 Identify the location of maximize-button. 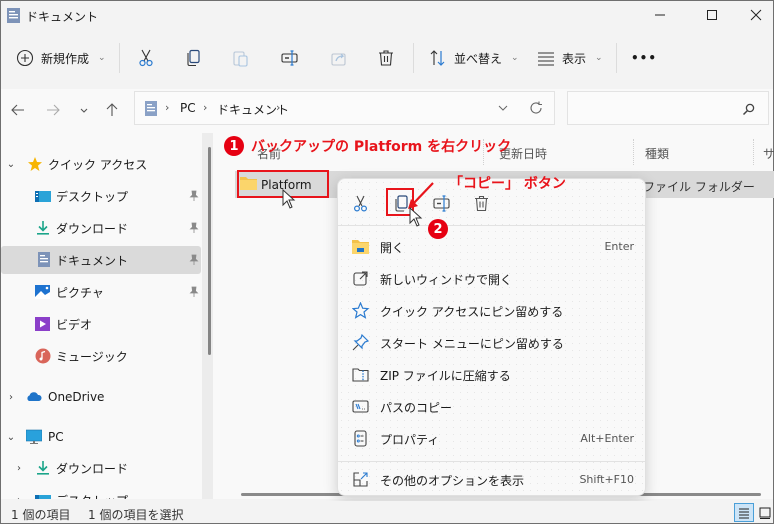
(712, 15).